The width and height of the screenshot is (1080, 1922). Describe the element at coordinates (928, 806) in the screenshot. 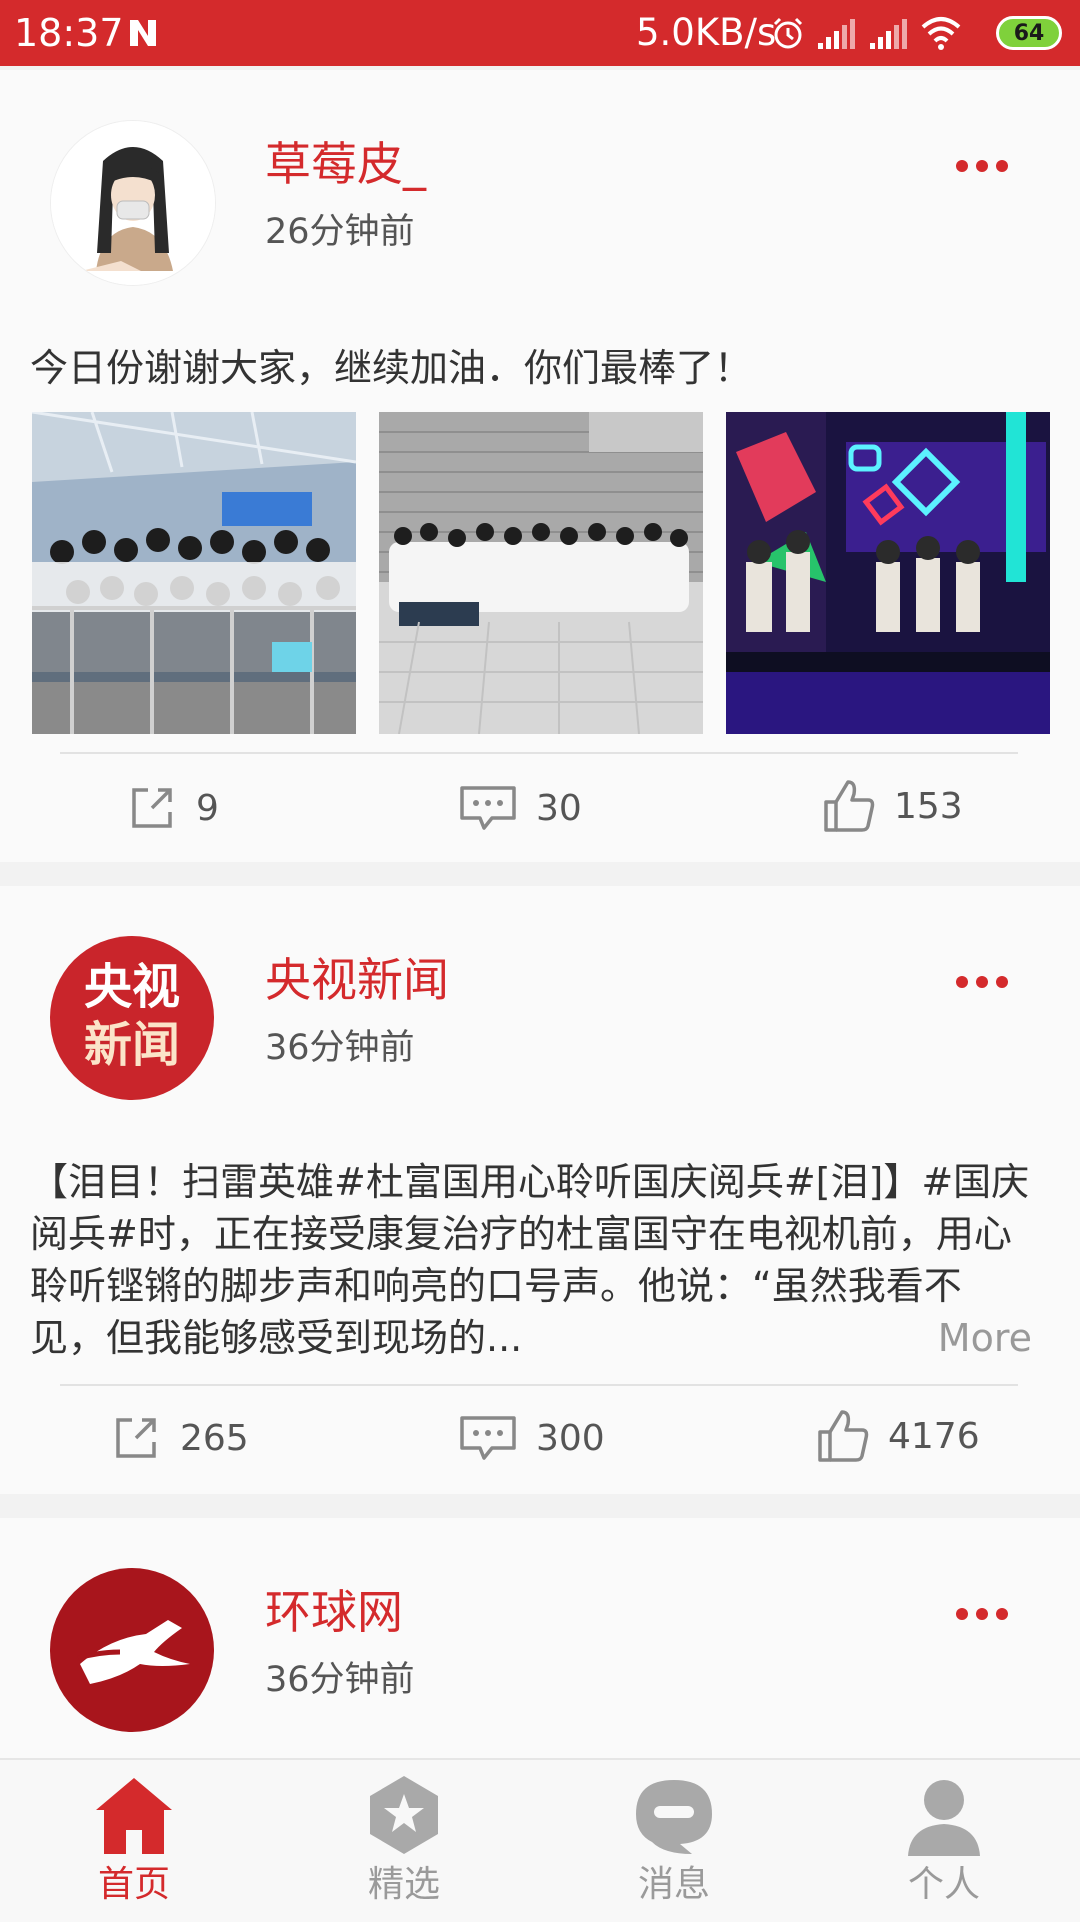

I see `like-count: 153` at that location.